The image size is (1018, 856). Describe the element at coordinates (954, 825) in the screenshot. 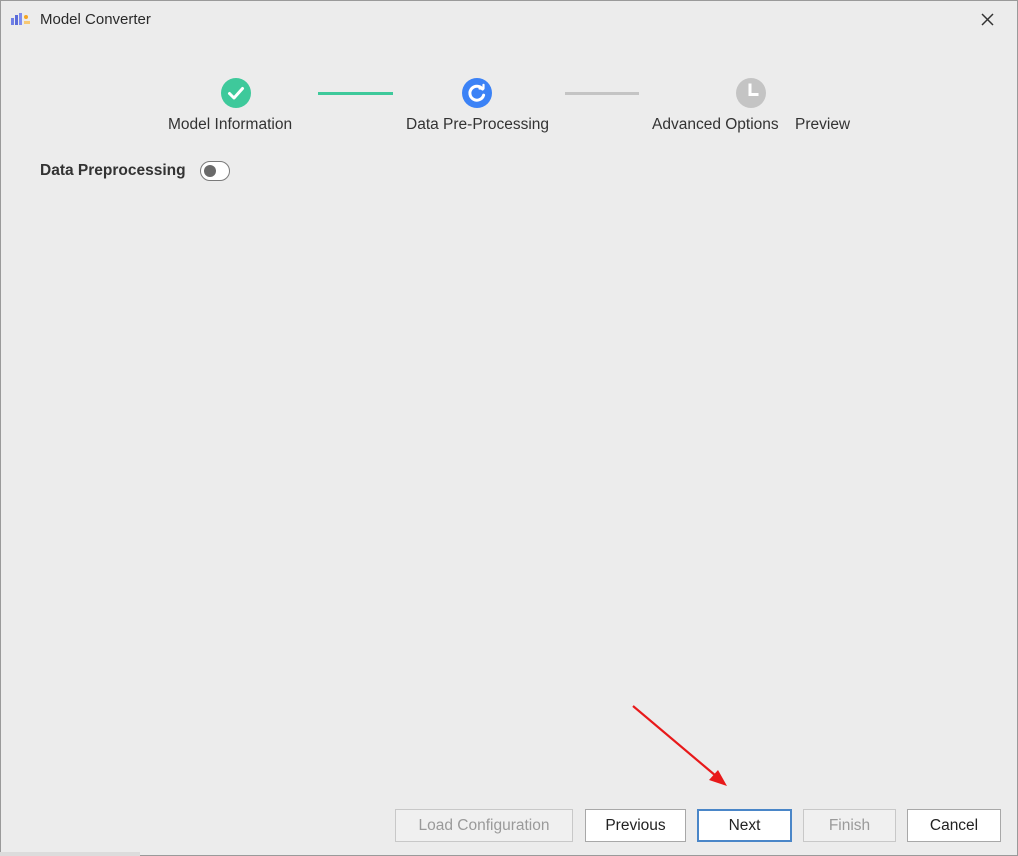

I see `cancel-button: Cancel` at that location.